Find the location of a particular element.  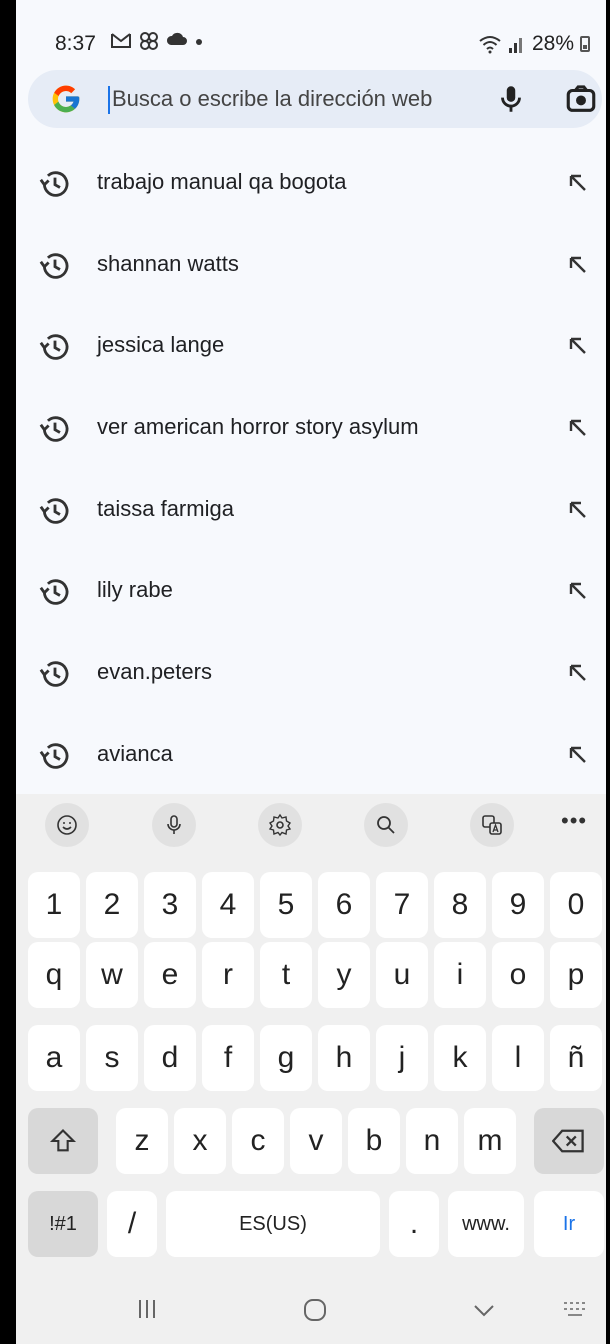

suggestion-row: evan.peters is located at coordinates (311, 672).